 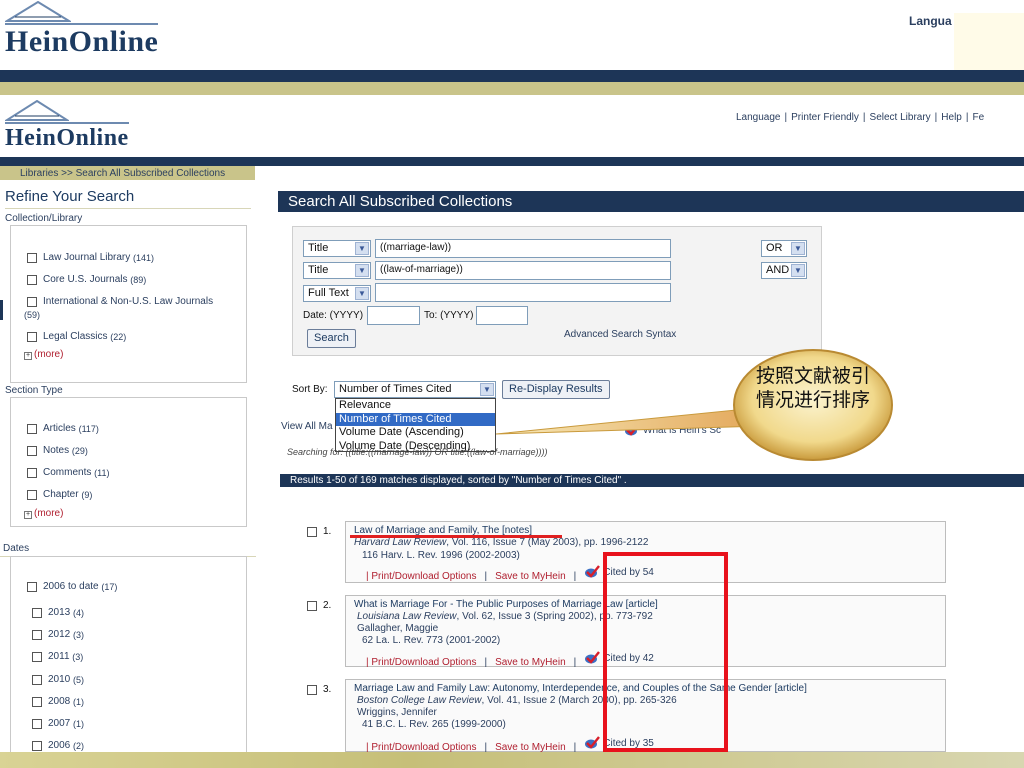 I want to click on field-select-1: Title ▼, so click(x=337, y=248).